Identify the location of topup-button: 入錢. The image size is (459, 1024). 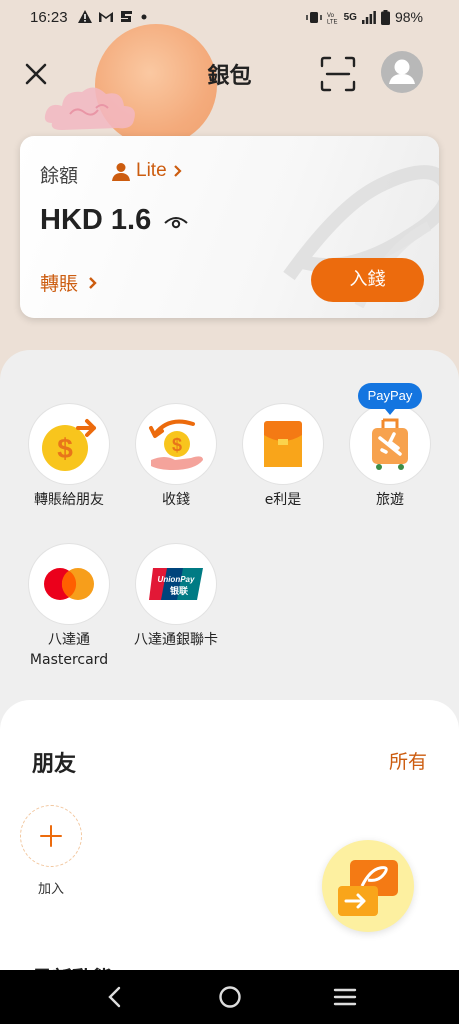
(367, 280).